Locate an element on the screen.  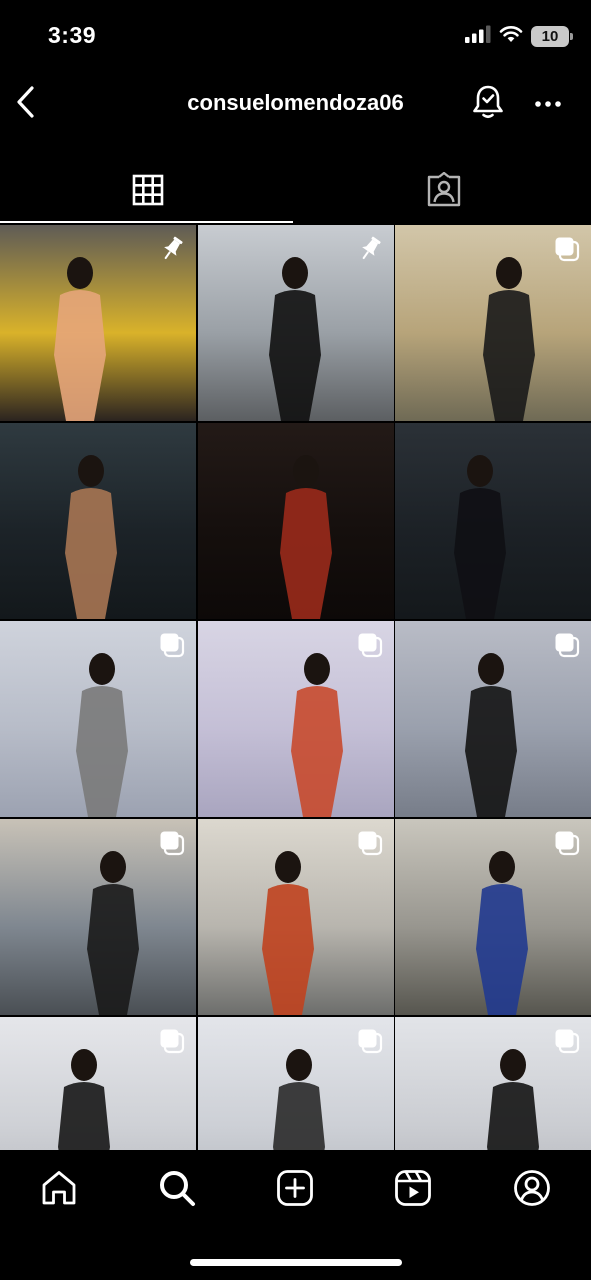
nav-profile-button is located at coordinates (532, 1190).